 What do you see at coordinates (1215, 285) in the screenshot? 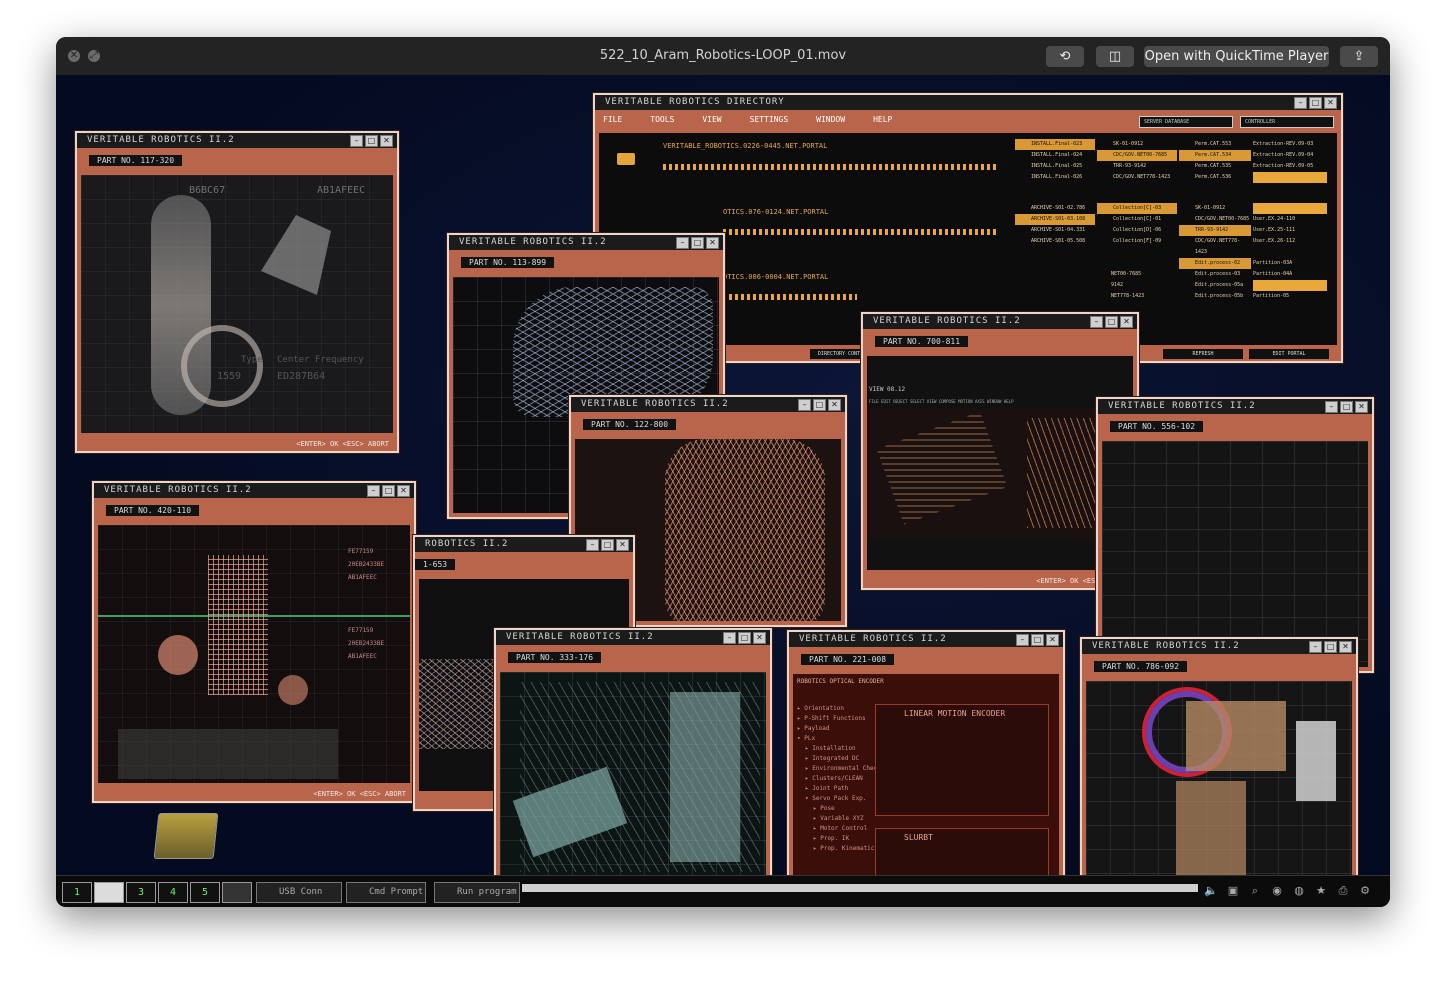
I see `list-item: Edit.process-05a` at bounding box center [1215, 285].